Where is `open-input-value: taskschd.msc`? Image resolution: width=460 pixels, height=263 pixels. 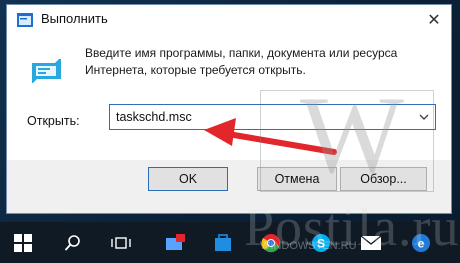
open-input-value: taskschd.msc is located at coordinates (154, 117).